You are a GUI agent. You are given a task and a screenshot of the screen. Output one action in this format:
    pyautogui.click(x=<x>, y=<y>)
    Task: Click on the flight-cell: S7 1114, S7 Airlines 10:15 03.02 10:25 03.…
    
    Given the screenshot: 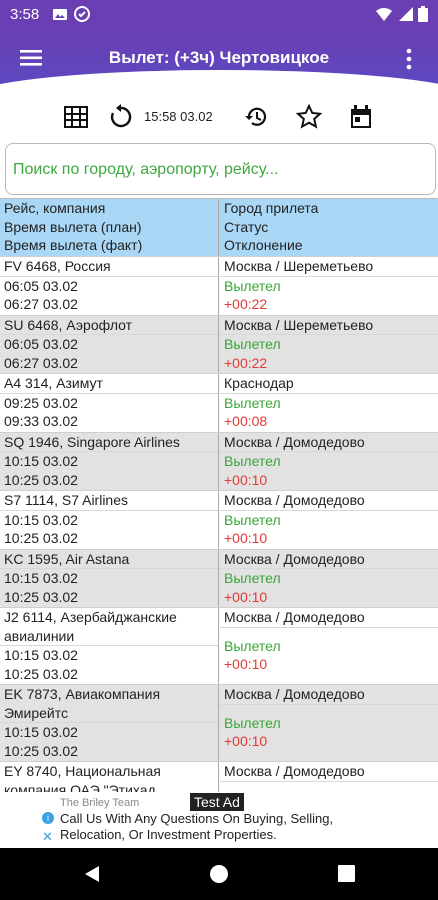 What is the action you would take?
    pyautogui.click(x=109, y=520)
    